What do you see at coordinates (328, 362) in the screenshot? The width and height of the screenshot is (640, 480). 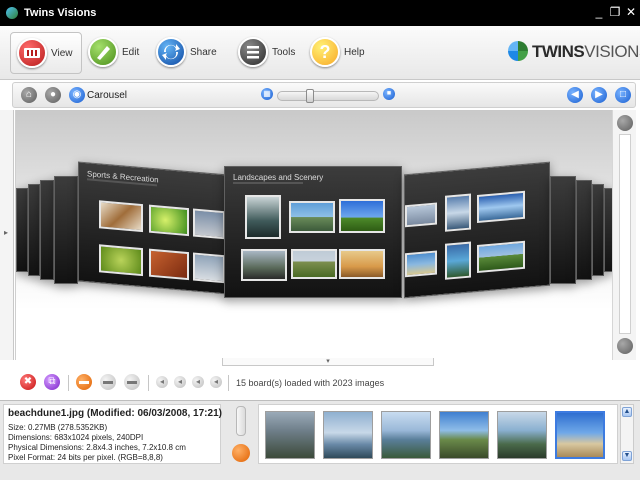 I see `carousel-pull-tab: ▾` at bounding box center [328, 362].